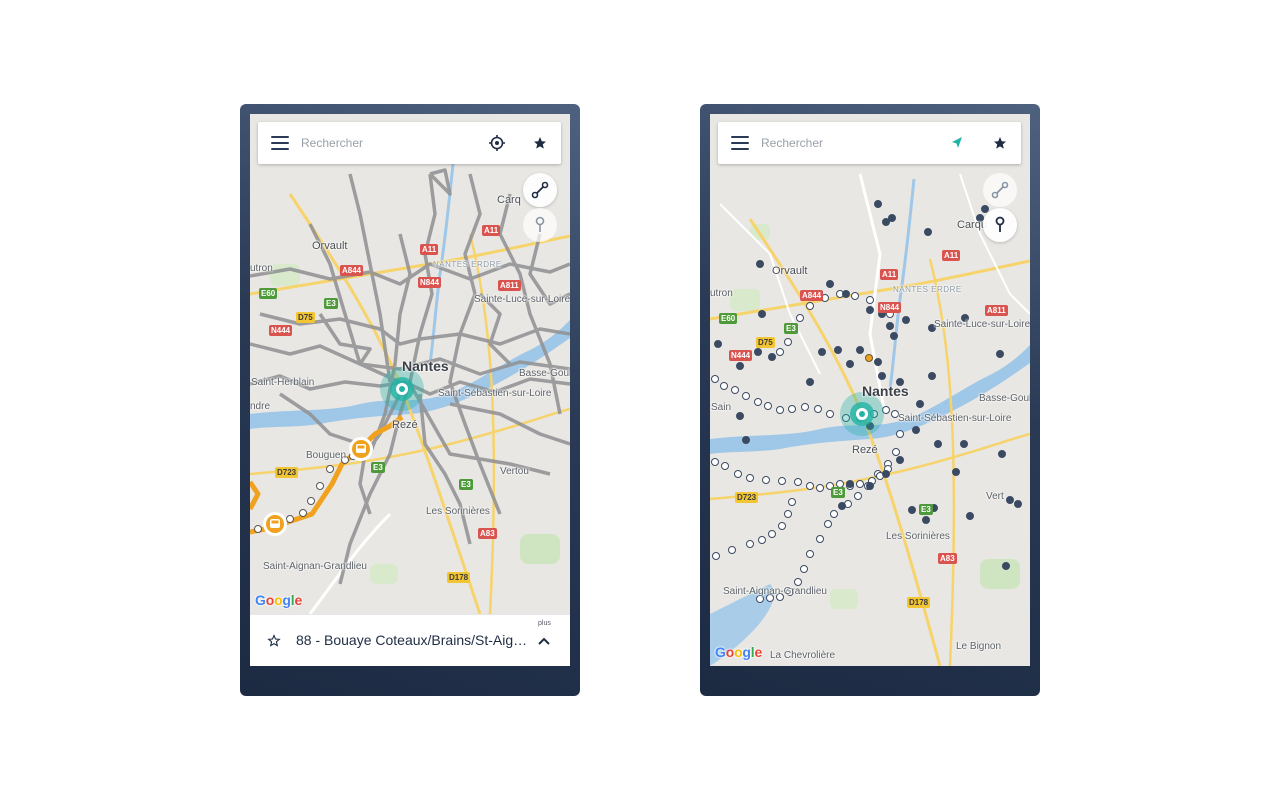  What do you see at coordinates (361, 449) in the screenshot?
I see `bus-marker-start` at bounding box center [361, 449].